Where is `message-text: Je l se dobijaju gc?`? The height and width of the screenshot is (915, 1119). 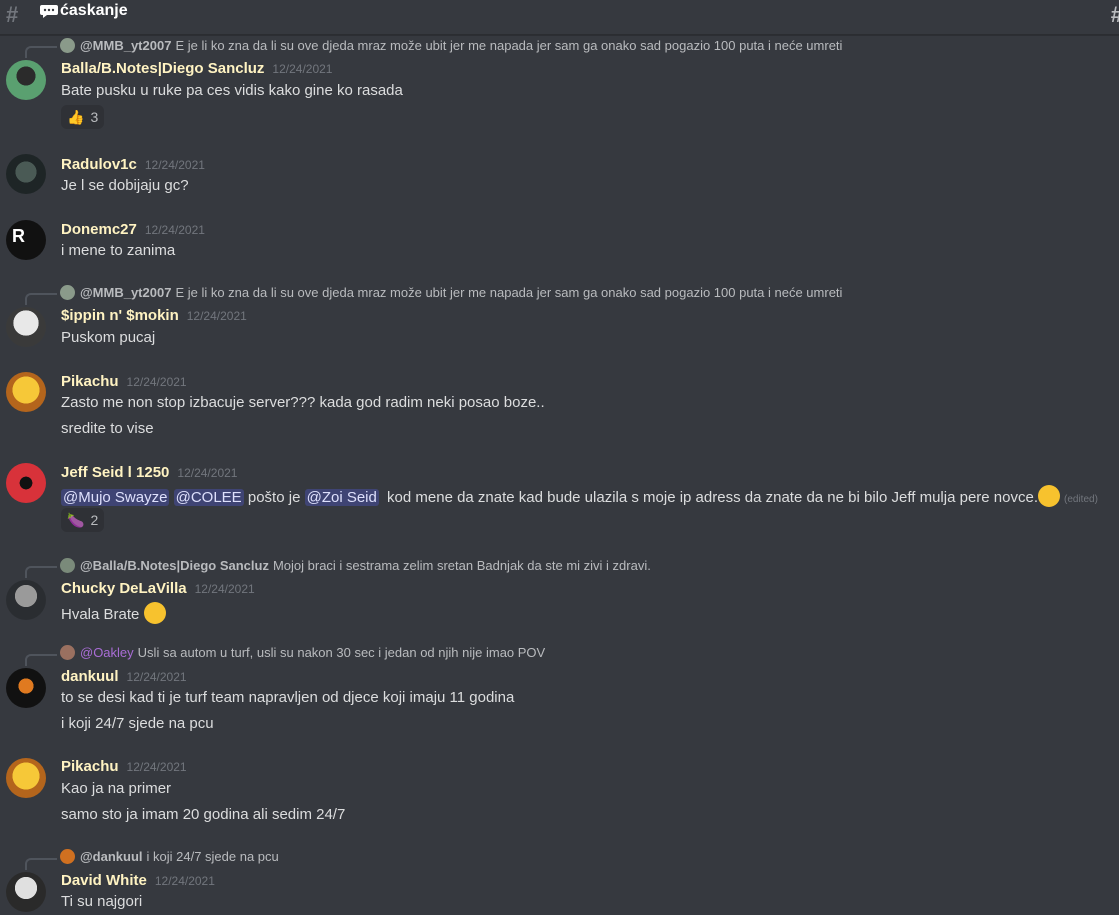 message-text: Je l se dobijaju gc? is located at coordinates (125, 185).